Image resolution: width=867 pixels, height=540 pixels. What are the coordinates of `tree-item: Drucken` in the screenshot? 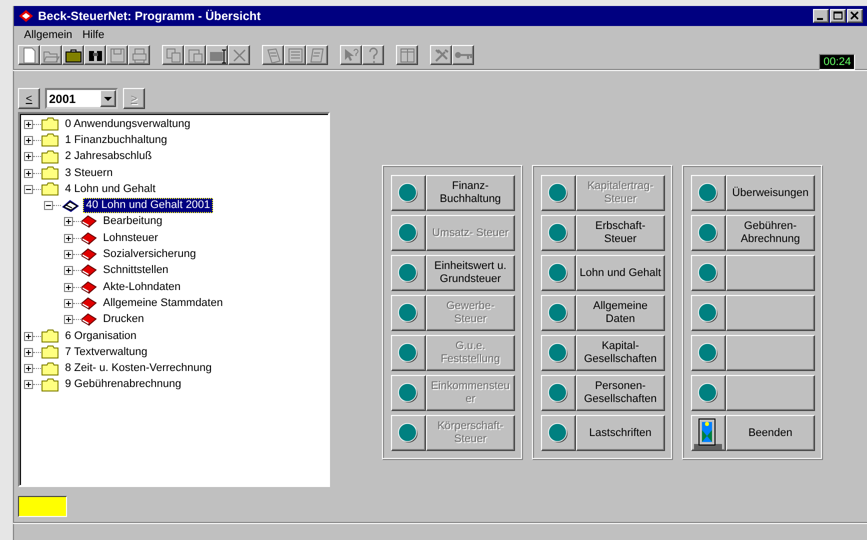 It's located at (123, 320).